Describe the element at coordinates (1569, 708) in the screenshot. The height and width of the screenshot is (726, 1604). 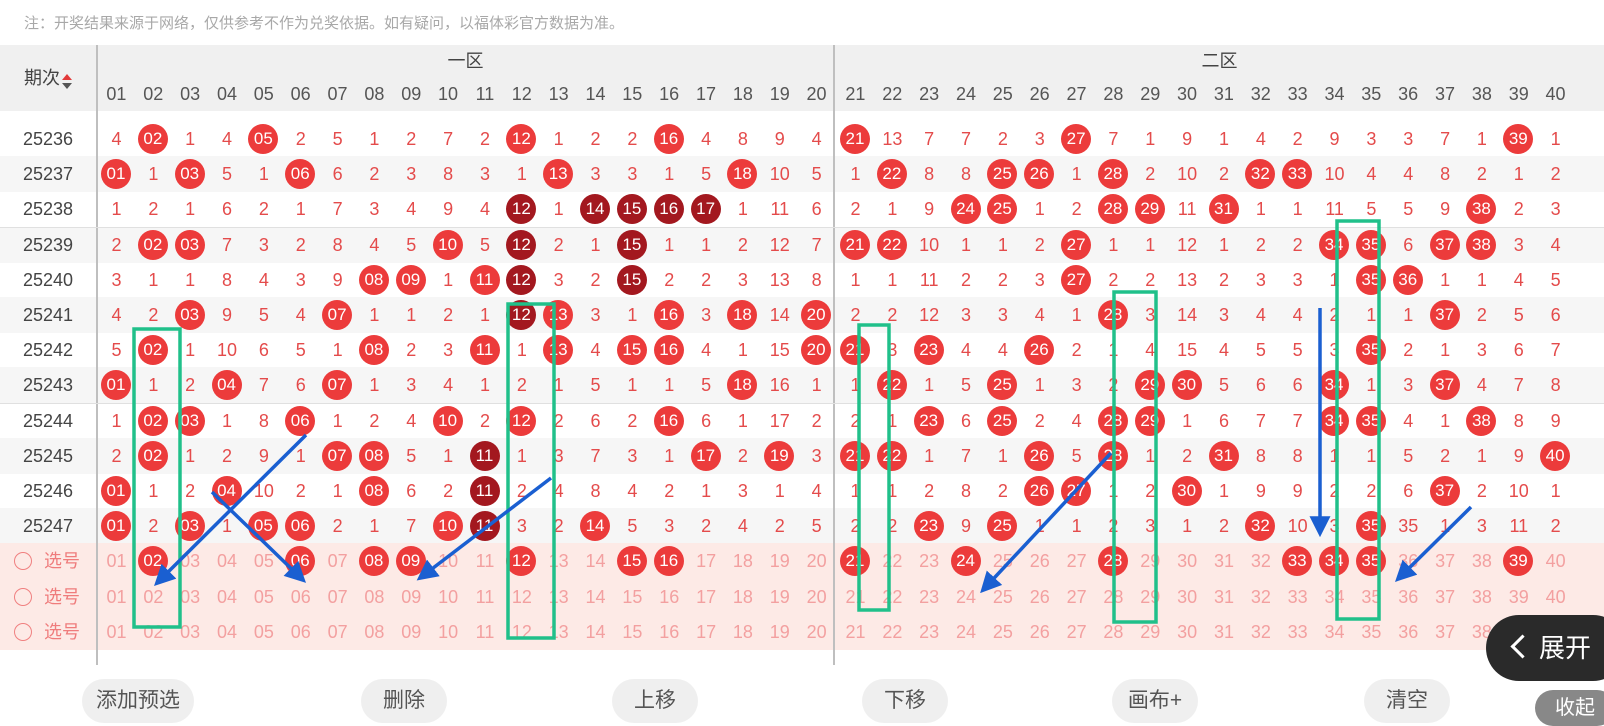
I see `collapse-button: 收起` at that location.